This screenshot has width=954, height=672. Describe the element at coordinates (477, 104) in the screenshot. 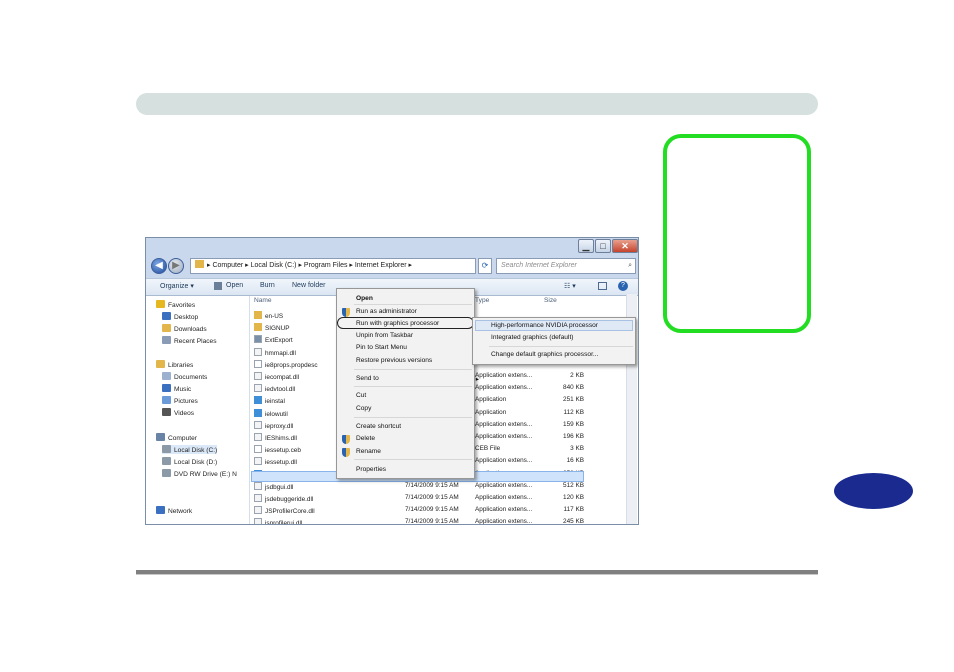

I see `header-bar` at that location.